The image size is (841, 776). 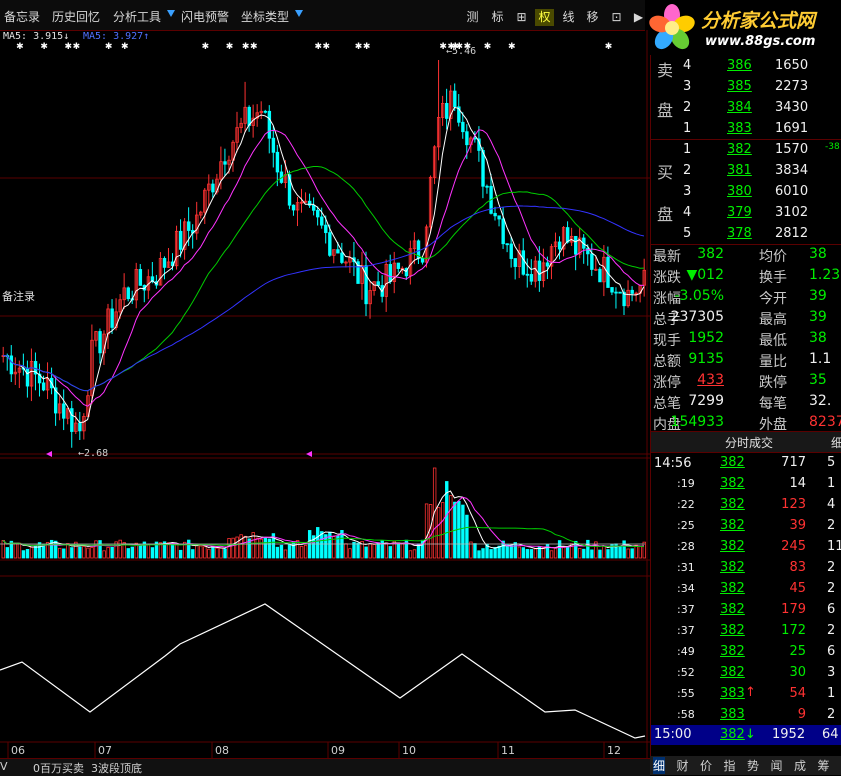 I want to click on left-edge-label: 备注录, so click(x=18, y=296).